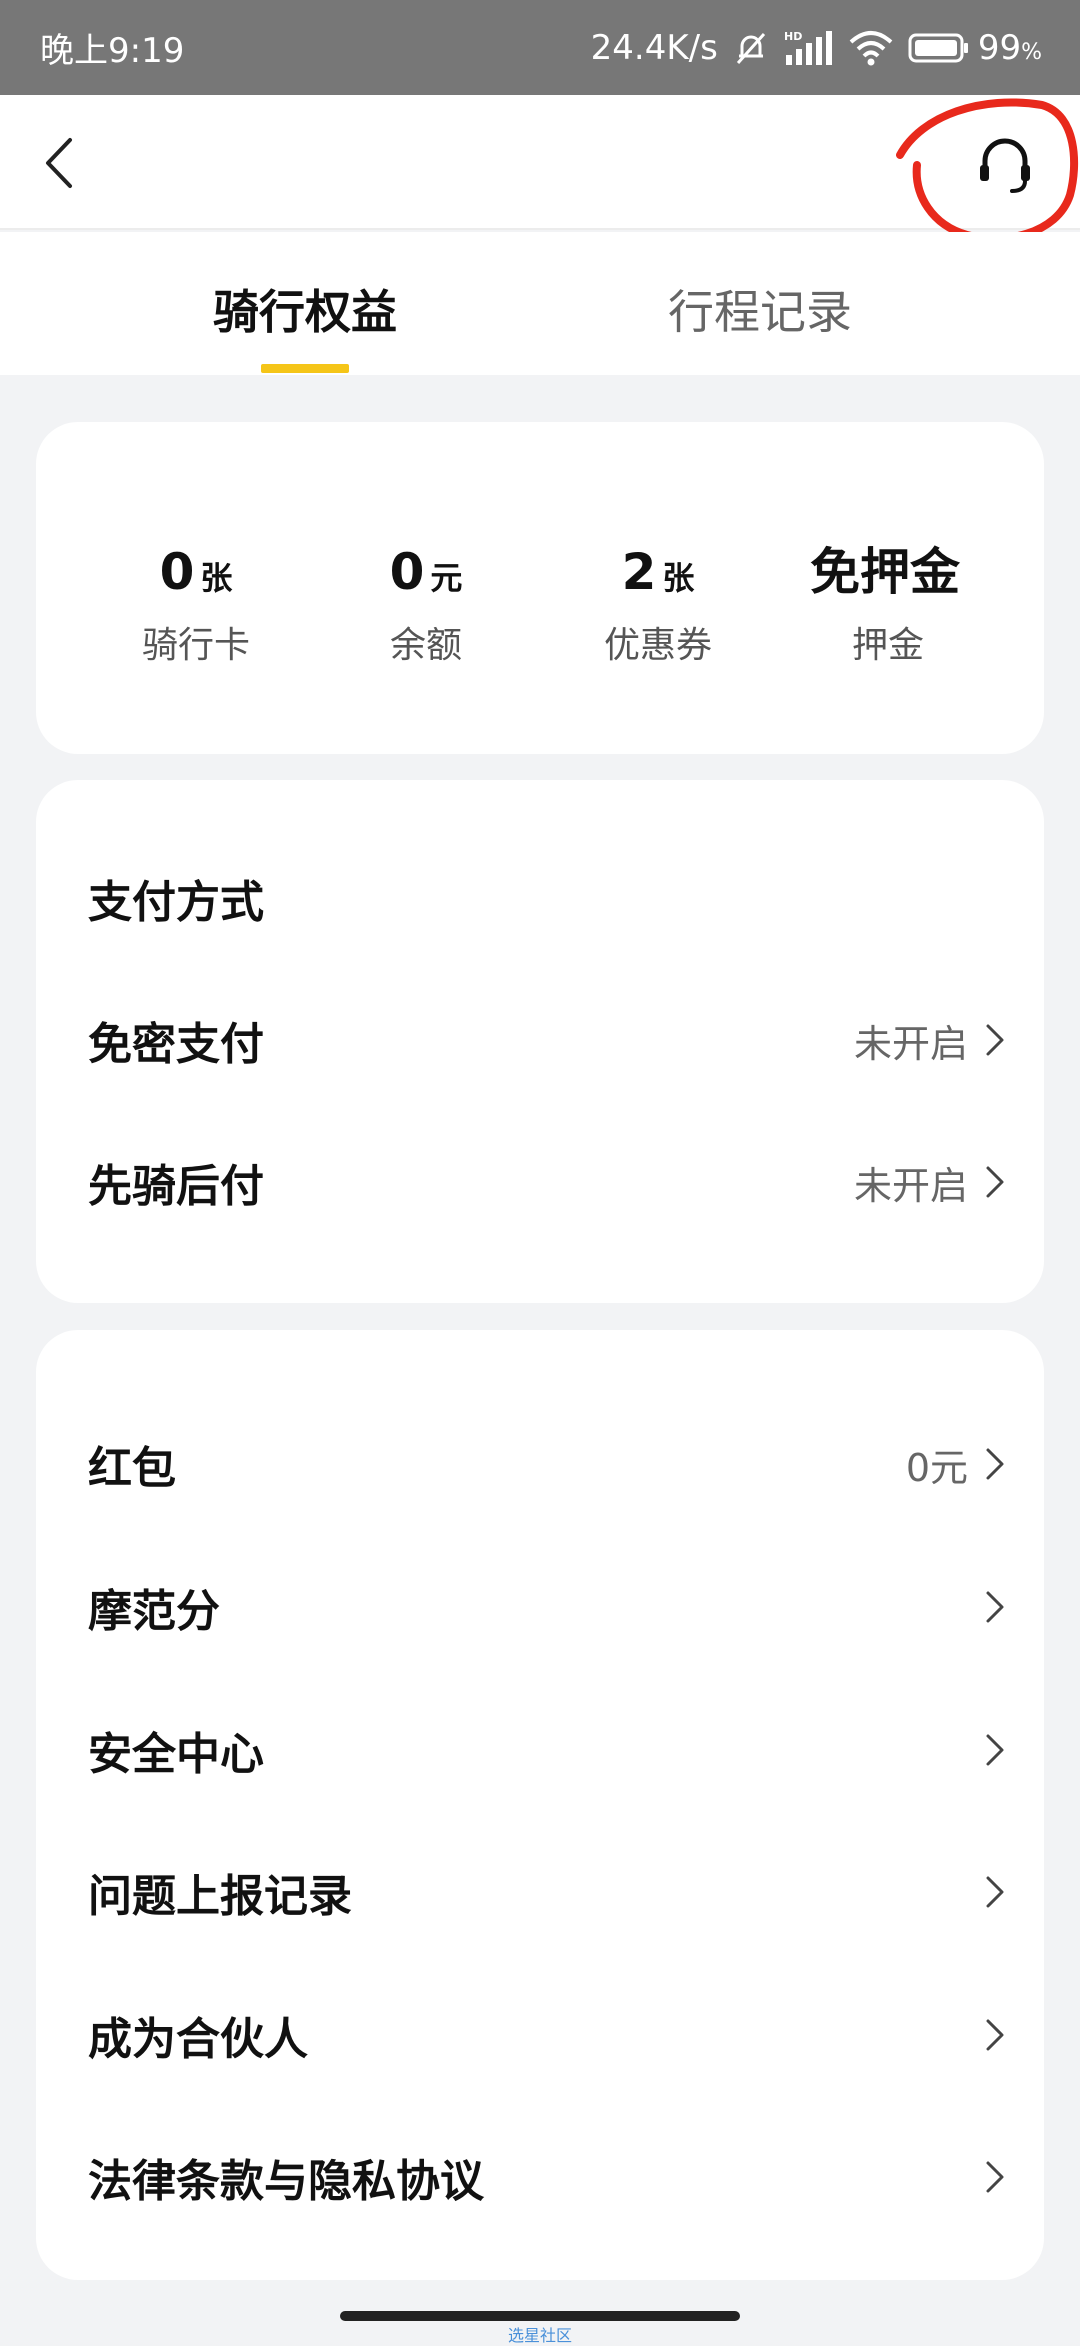 The image size is (1080, 2346). Describe the element at coordinates (658, 605) in the screenshot. I see `stat-coupons: 2张 优惠券` at that location.